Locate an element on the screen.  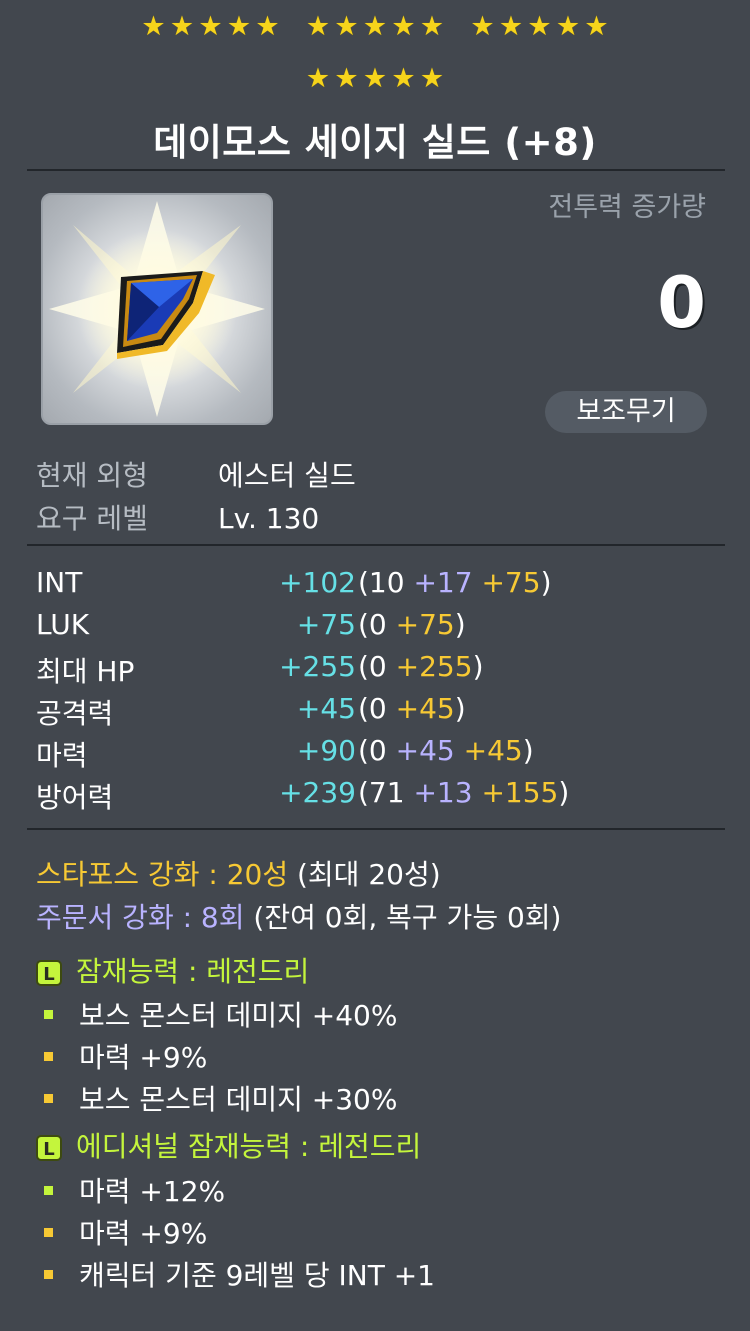
starforce-line: 스타포스 강화 : 20성 (최대 20성) is located at coordinates (238, 873).